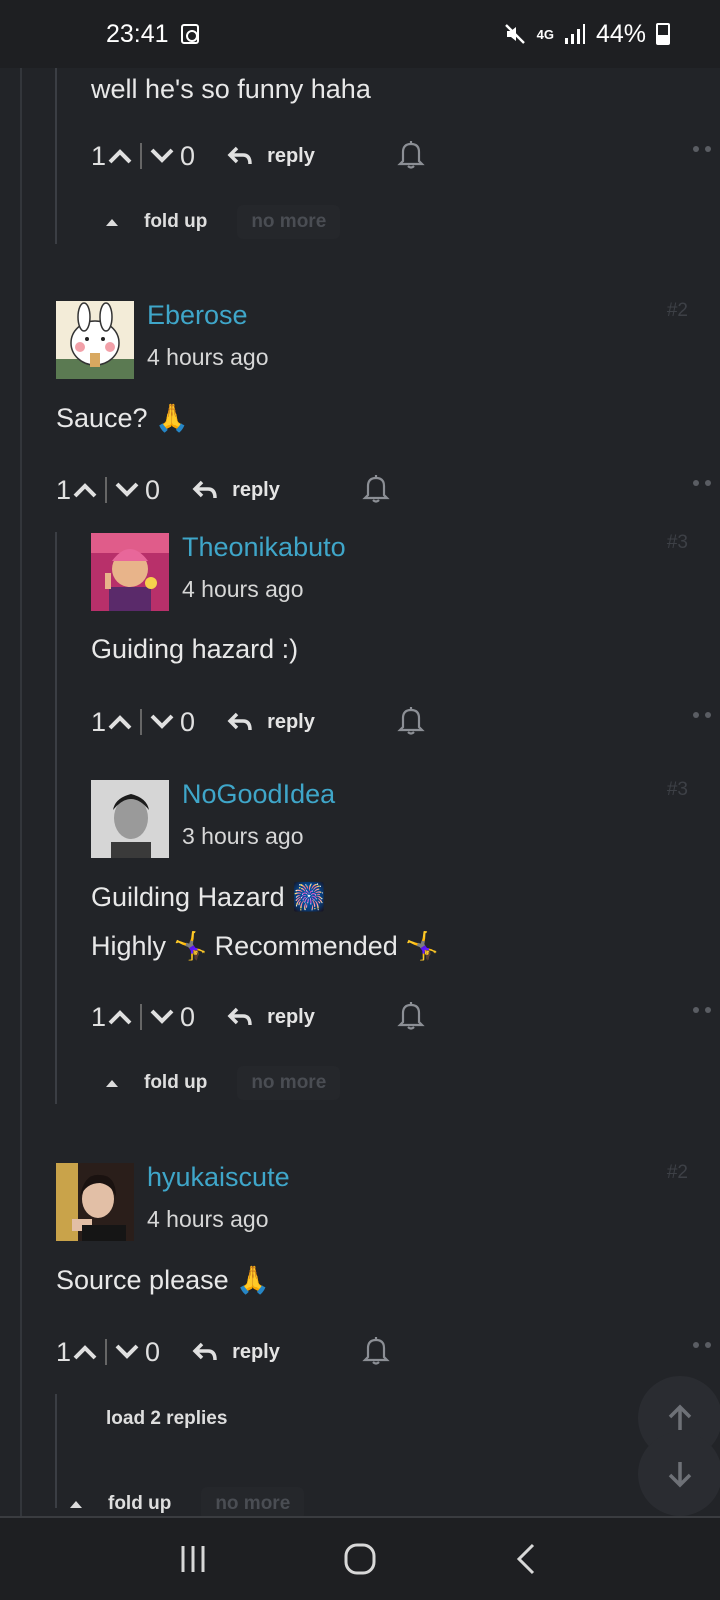 This screenshot has height=1600, width=720. Describe the element at coordinates (195, 649) in the screenshot. I see `comment-text: Guiding hazard :)` at that location.